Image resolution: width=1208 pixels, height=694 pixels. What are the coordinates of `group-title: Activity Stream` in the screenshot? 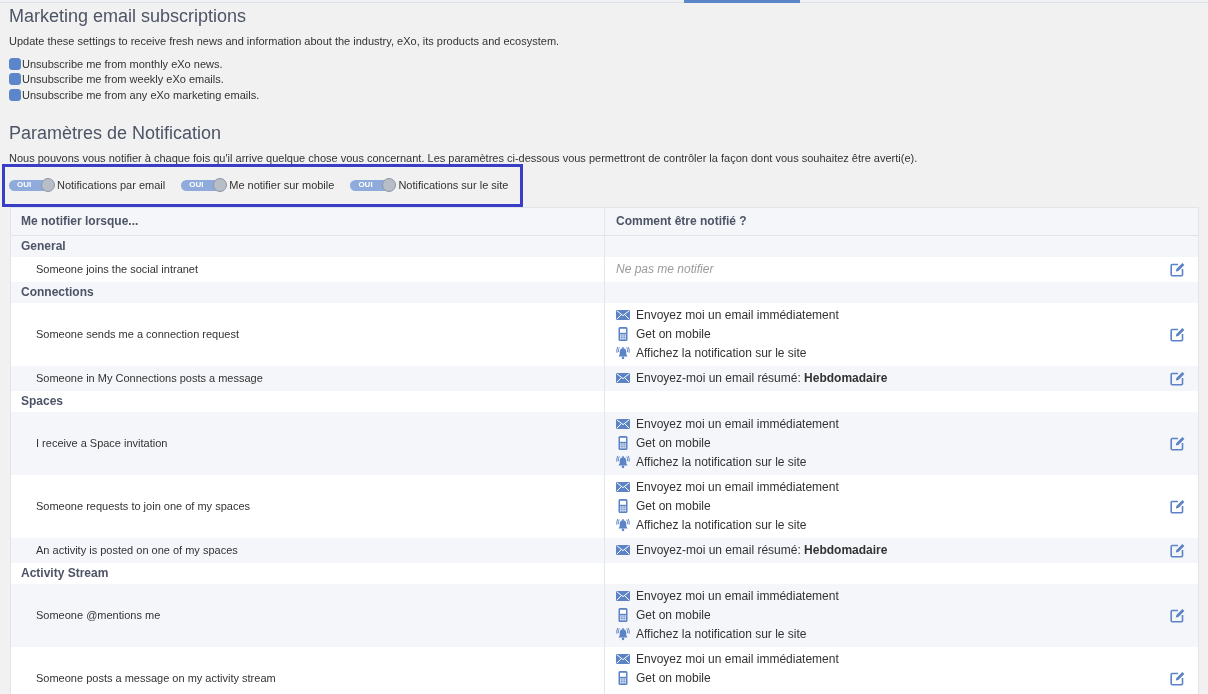 It's located at (65, 573).